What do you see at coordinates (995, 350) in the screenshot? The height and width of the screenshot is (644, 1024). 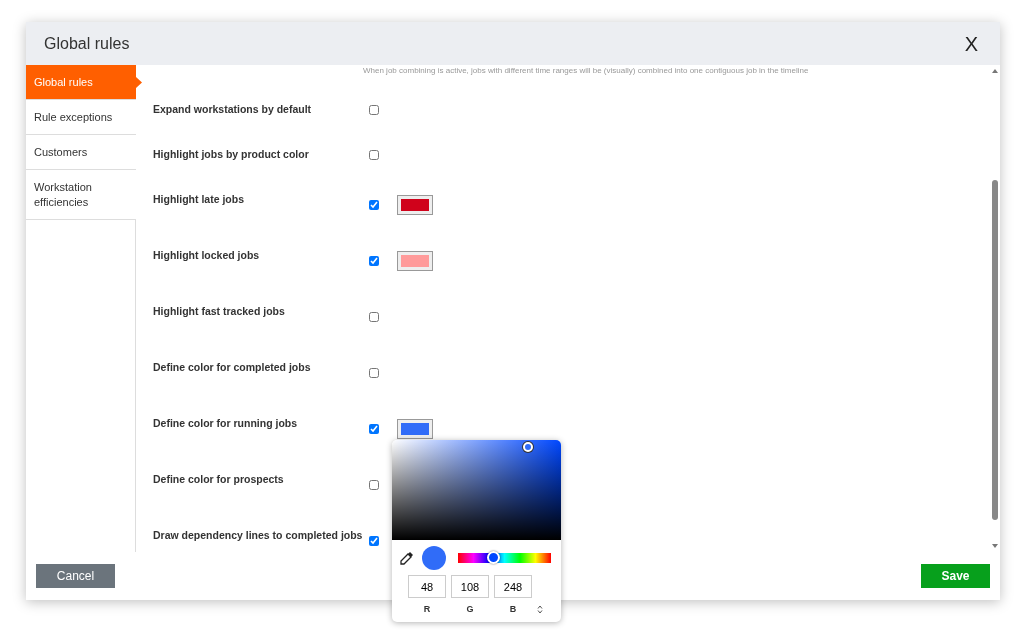 I see `scrollbar-thumb` at bounding box center [995, 350].